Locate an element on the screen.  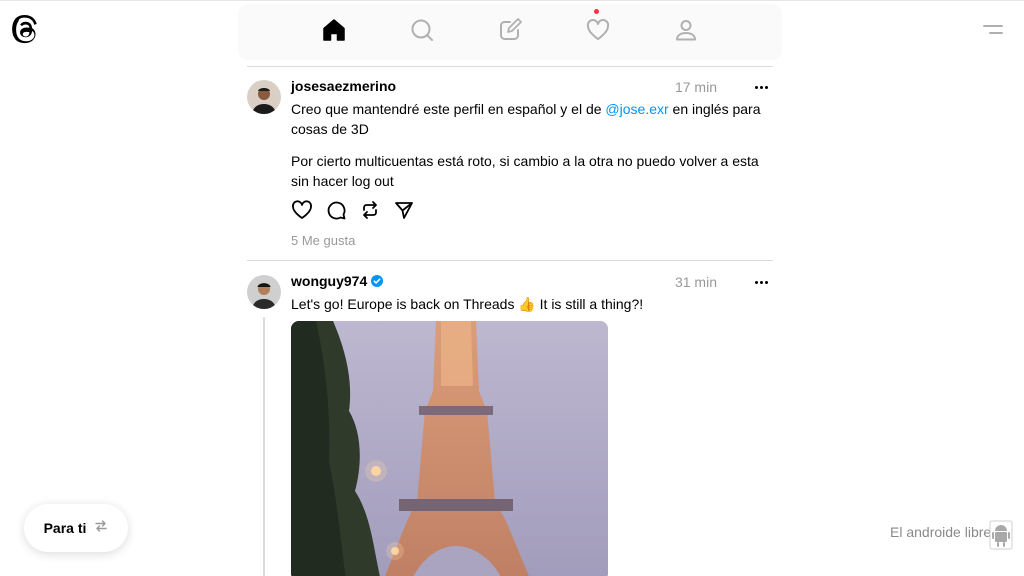
notification-dot is located at coordinates (596, 11).